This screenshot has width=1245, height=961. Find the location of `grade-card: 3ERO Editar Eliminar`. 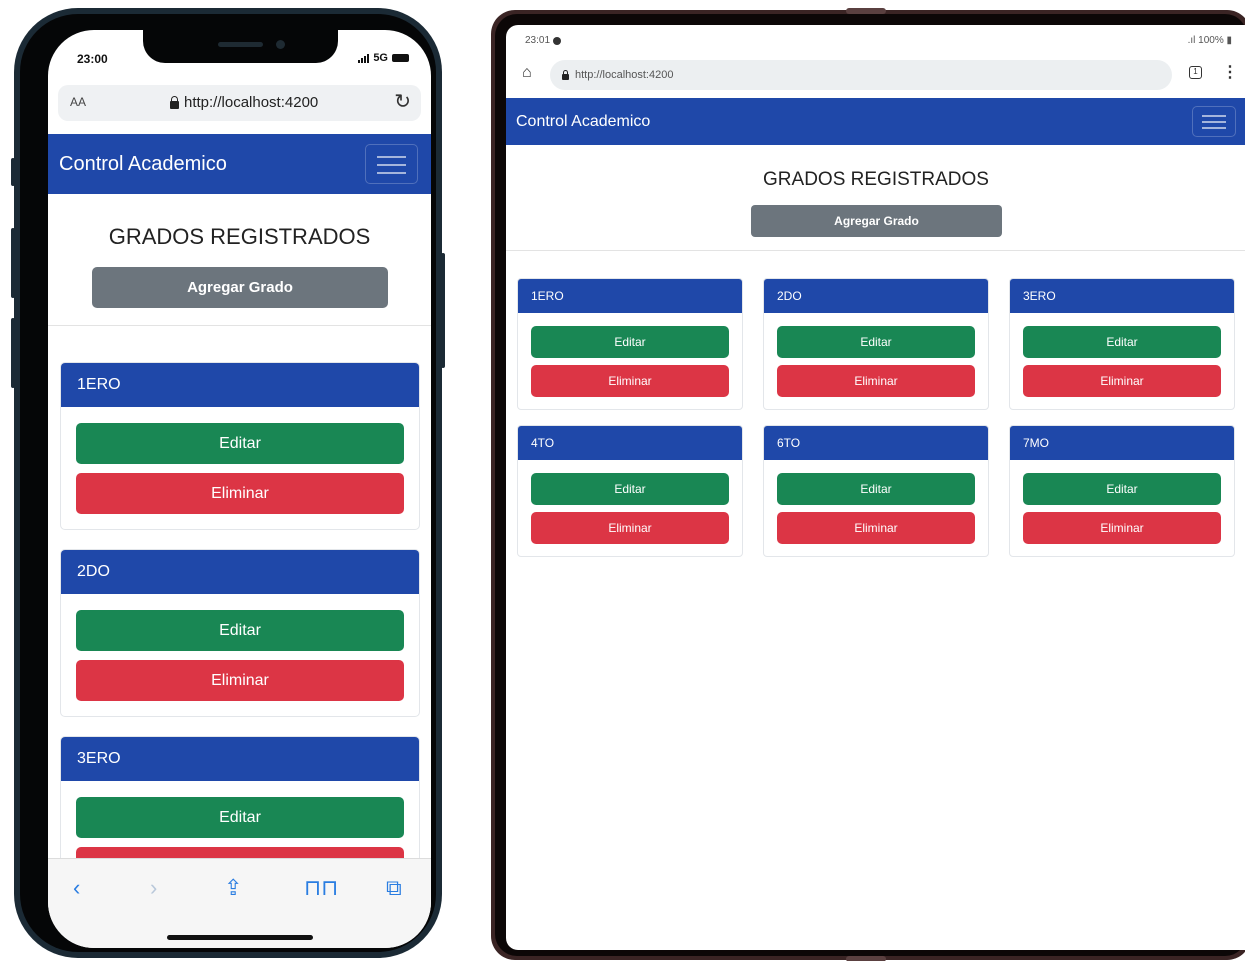

grade-card: 3ERO Editar Eliminar is located at coordinates (1122, 344).